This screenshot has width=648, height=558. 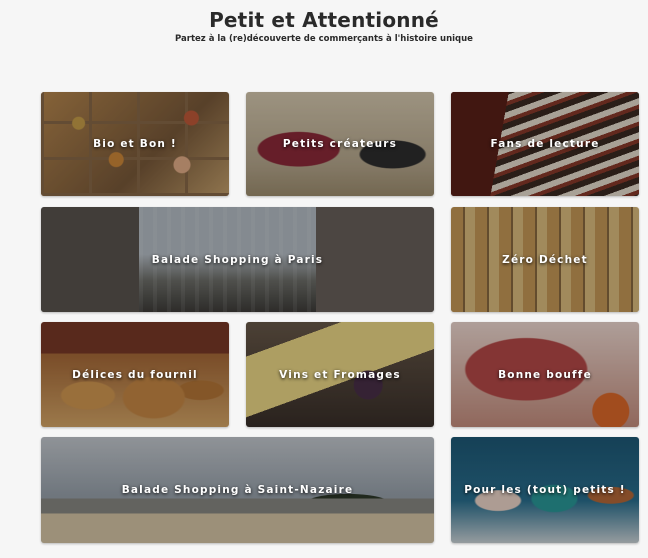 I want to click on tile-label: Bonne bouffe, so click(x=545, y=374).